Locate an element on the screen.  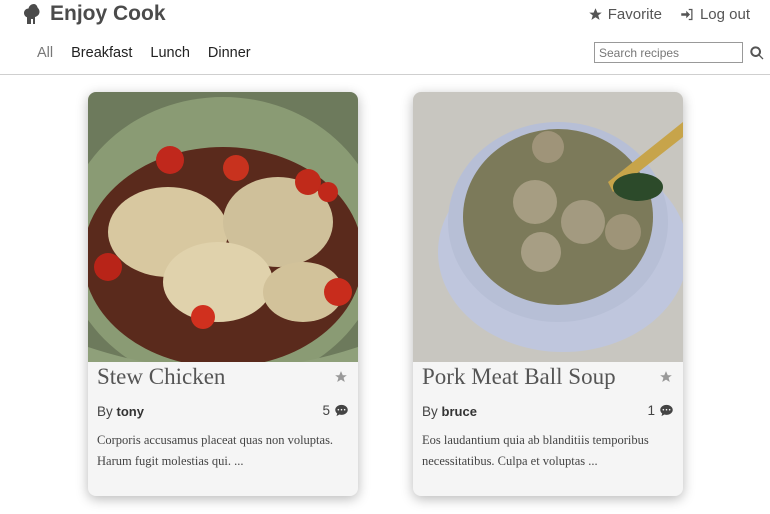
search-icon is located at coordinates (757, 53).